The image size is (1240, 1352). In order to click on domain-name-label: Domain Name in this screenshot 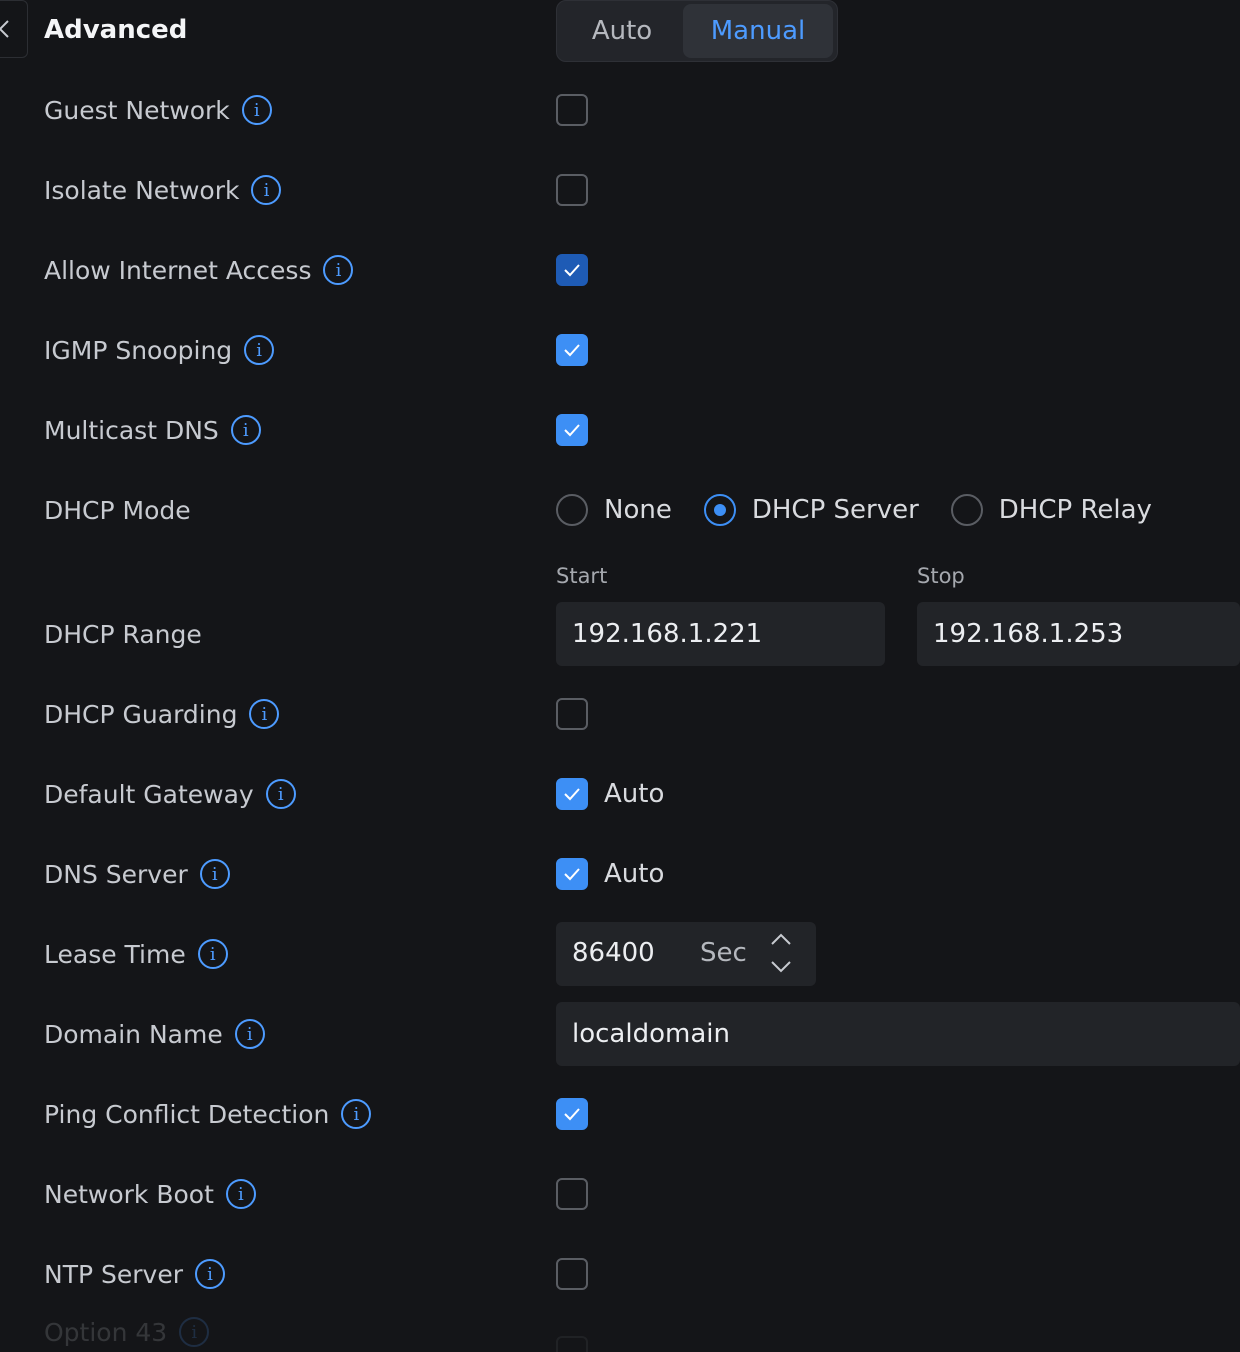, I will do `click(133, 1034)`.